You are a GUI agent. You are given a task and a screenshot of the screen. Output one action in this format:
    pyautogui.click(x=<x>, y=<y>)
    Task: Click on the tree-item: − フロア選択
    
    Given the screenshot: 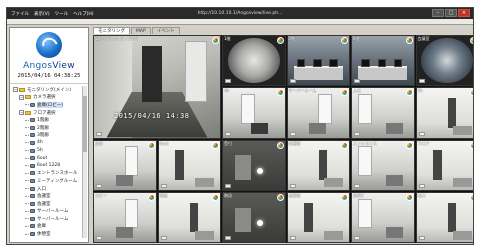 What is the action you would take?
    pyautogui.click(x=49, y=113)
    